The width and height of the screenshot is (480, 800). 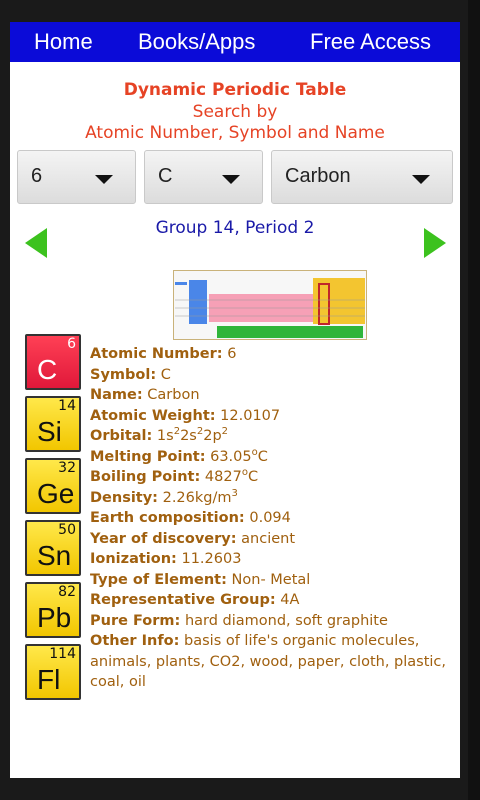 I want to click on detail-orbital: Orbital: 1s22s22p2, so click(x=270, y=436).